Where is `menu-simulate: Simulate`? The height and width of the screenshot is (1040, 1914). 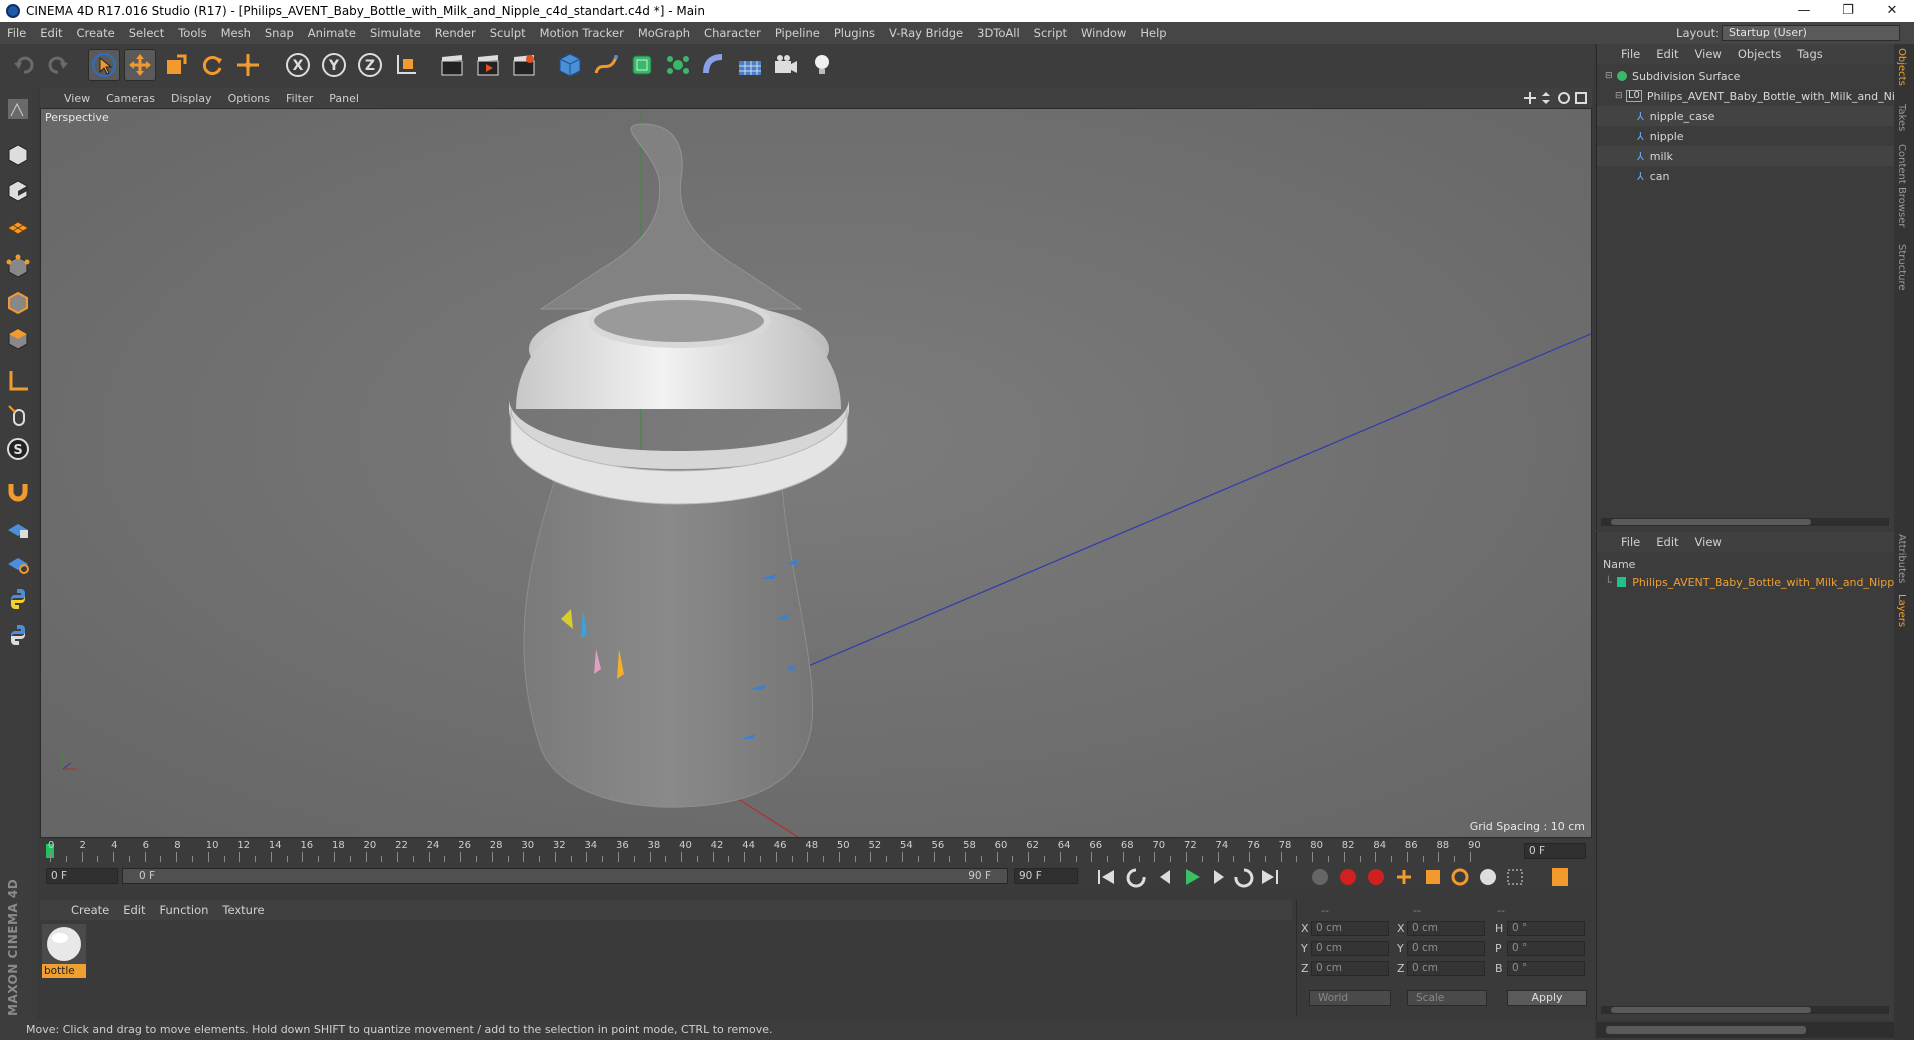 menu-simulate: Simulate is located at coordinates (395, 33).